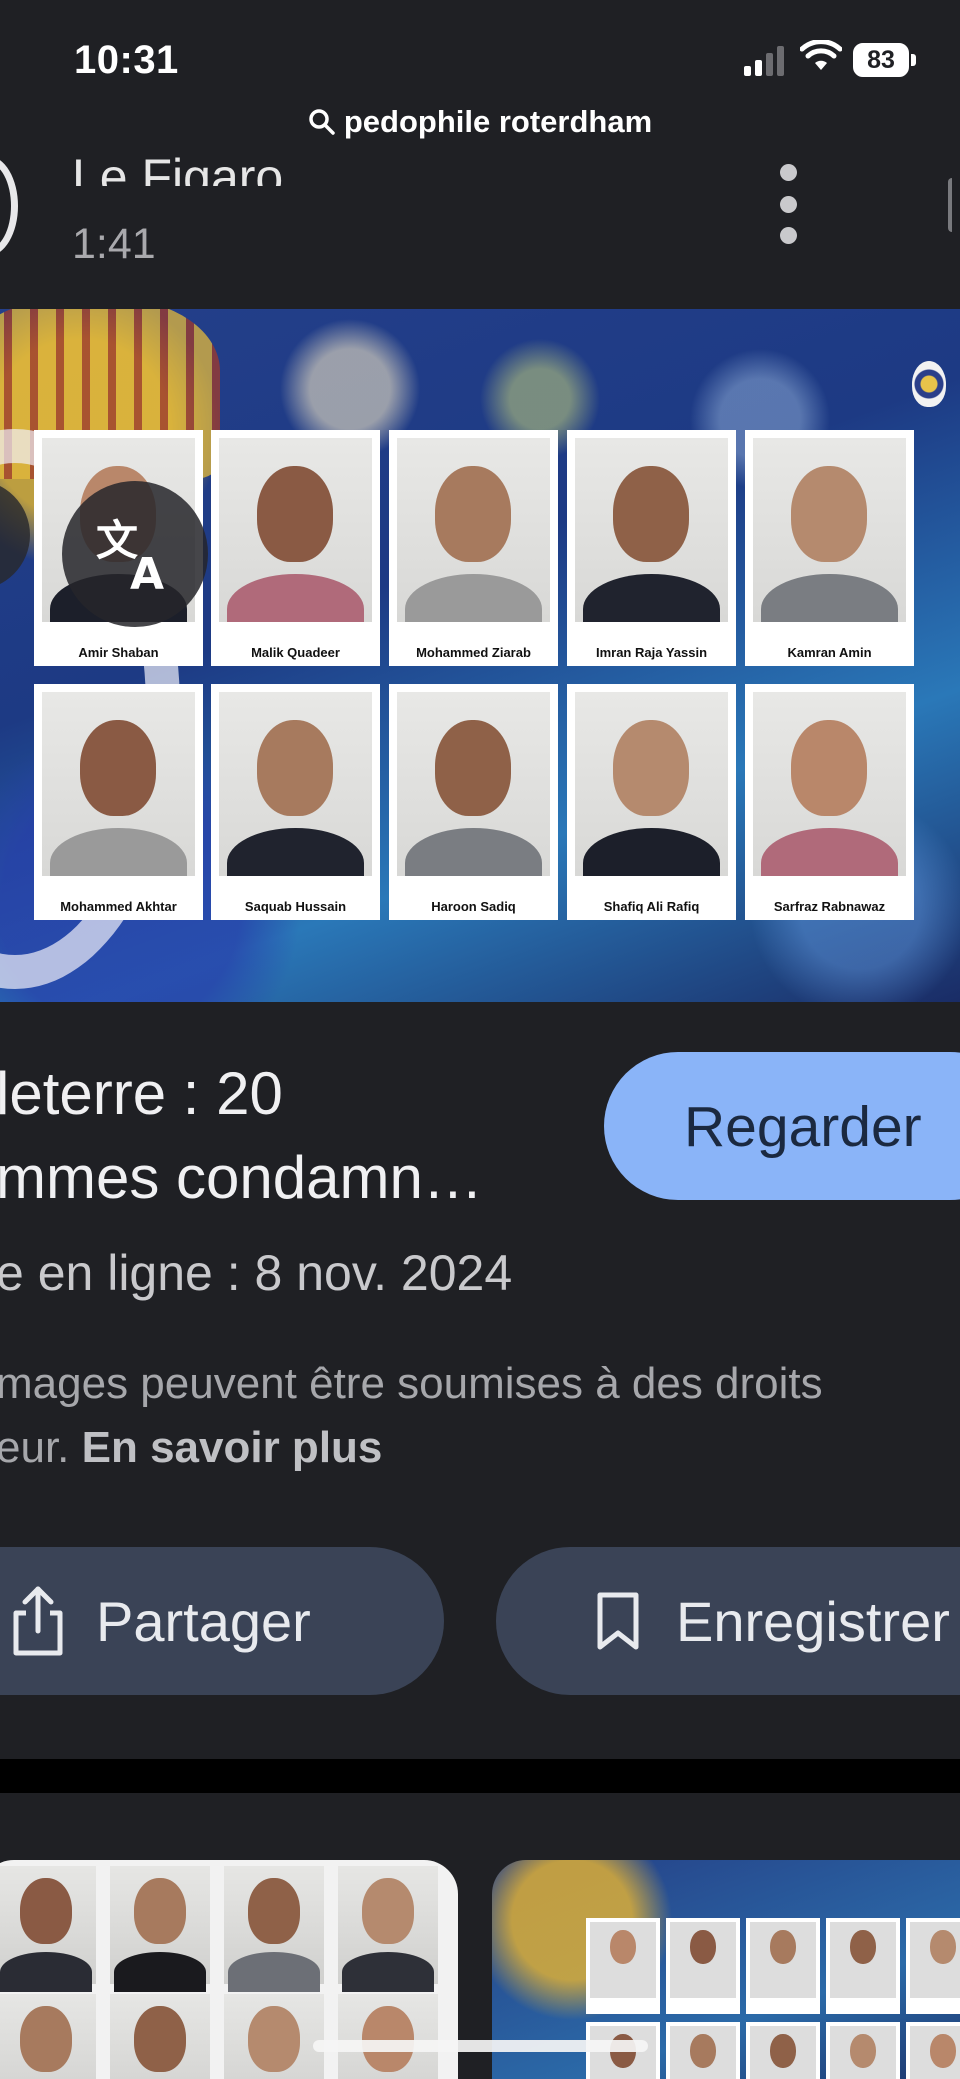  Describe the element at coordinates (256, 1273) in the screenshot. I see `publish-date: e en ligne : 8 nov. 2024` at that location.